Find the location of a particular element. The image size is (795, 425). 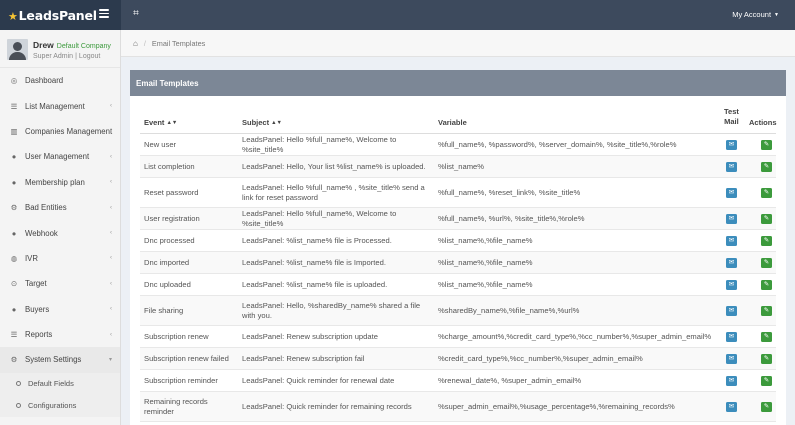

brand-logo: ★LeadsPanel is located at coordinates (52, 15).